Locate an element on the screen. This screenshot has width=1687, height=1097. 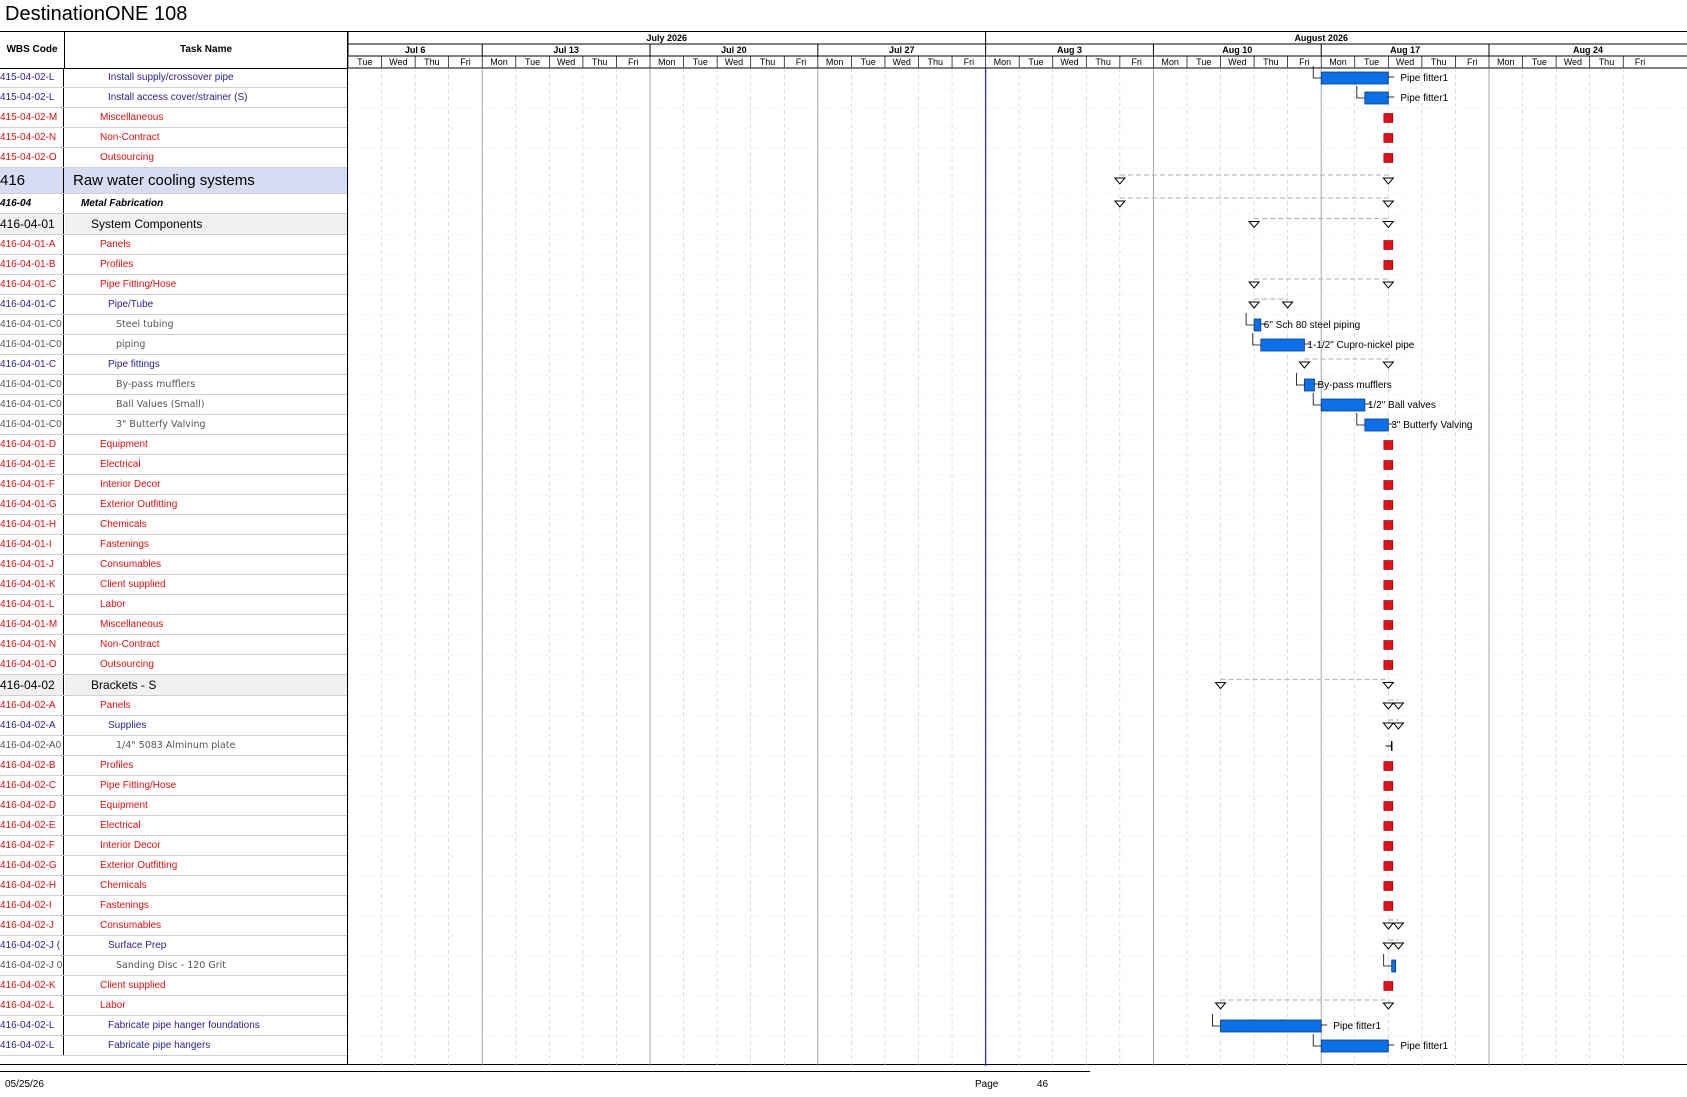
table-row: 416-04-01-B Profiles is located at coordinates (173, 265).